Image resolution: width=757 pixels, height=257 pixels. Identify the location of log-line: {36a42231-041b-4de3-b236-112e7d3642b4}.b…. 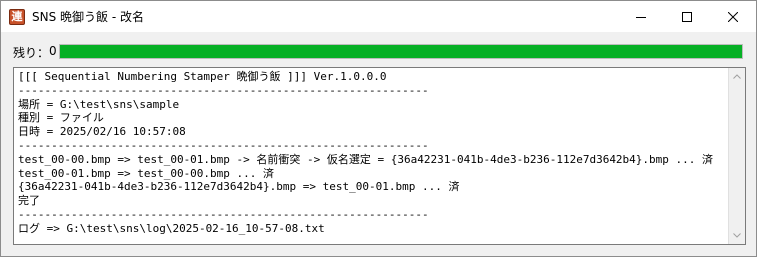
(239, 187).